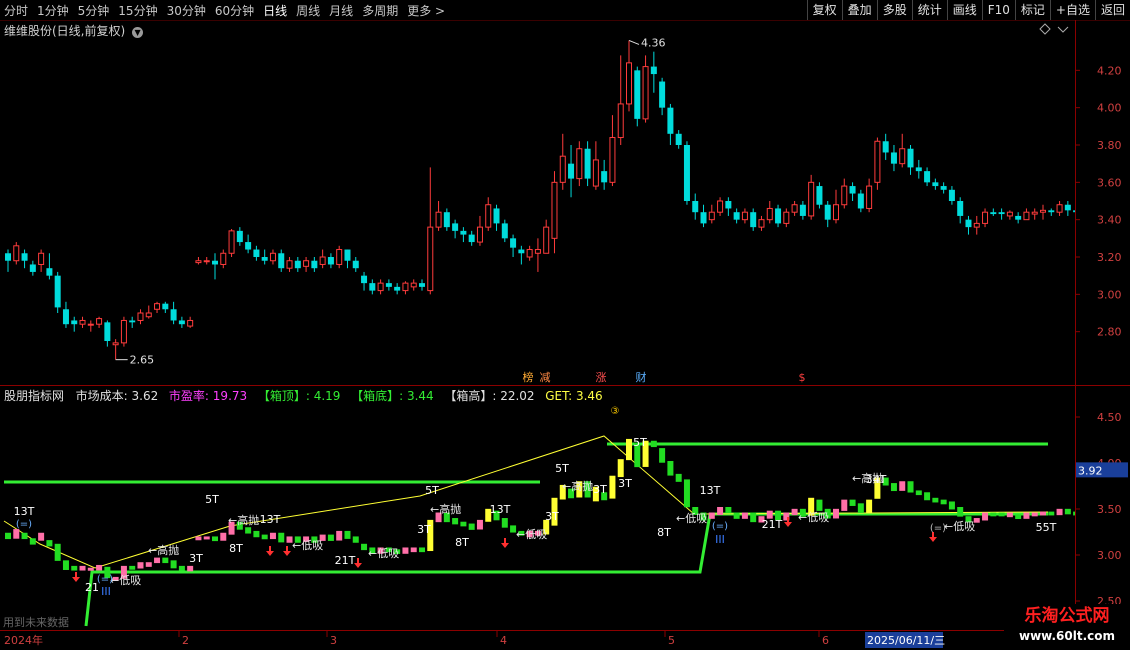  Describe the element at coordinates (824, 10) in the screenshot. I see `tool-button: 复权` at that location.